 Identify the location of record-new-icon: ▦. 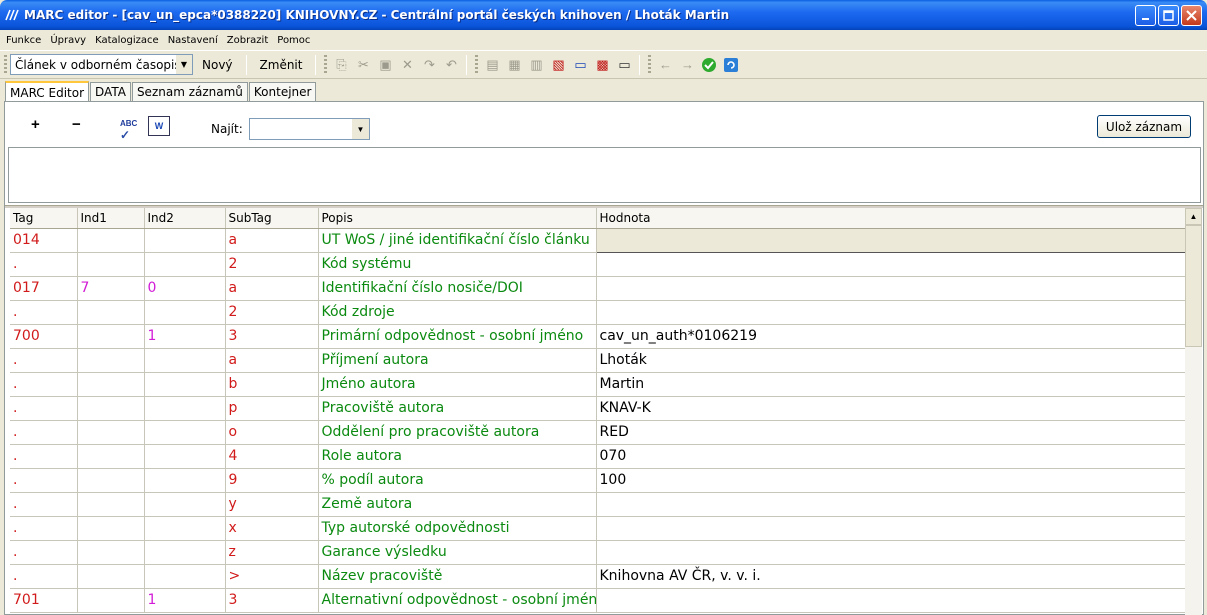
(514, 65).